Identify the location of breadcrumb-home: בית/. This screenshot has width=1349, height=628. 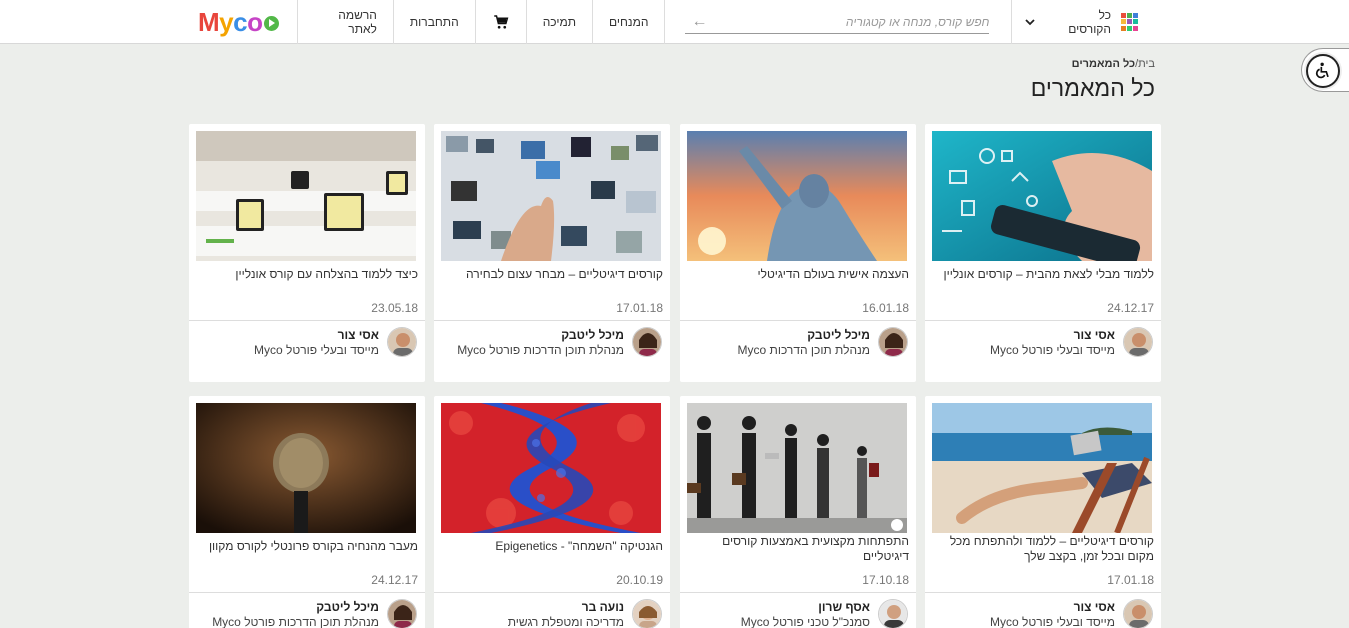
(1145, 64).